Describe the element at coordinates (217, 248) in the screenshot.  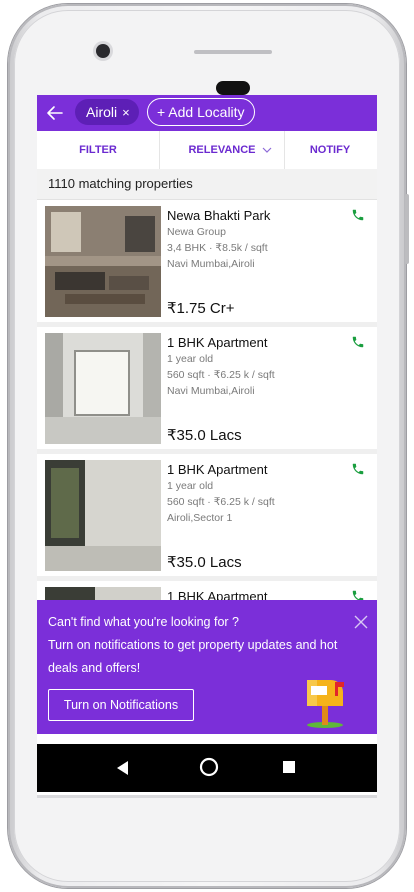
I see `listing-config: 3,4 BHK · ₹8.5k / sqft` at that location.